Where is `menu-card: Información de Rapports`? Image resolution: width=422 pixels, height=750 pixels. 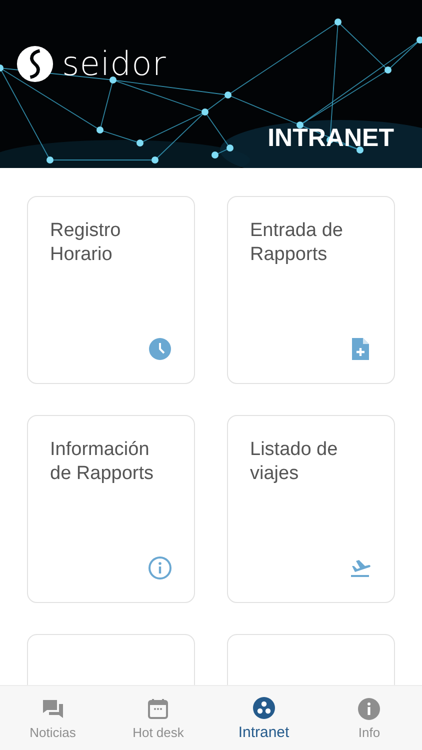 menu-card: Información de Rapports is located at coordinates (111, 509).